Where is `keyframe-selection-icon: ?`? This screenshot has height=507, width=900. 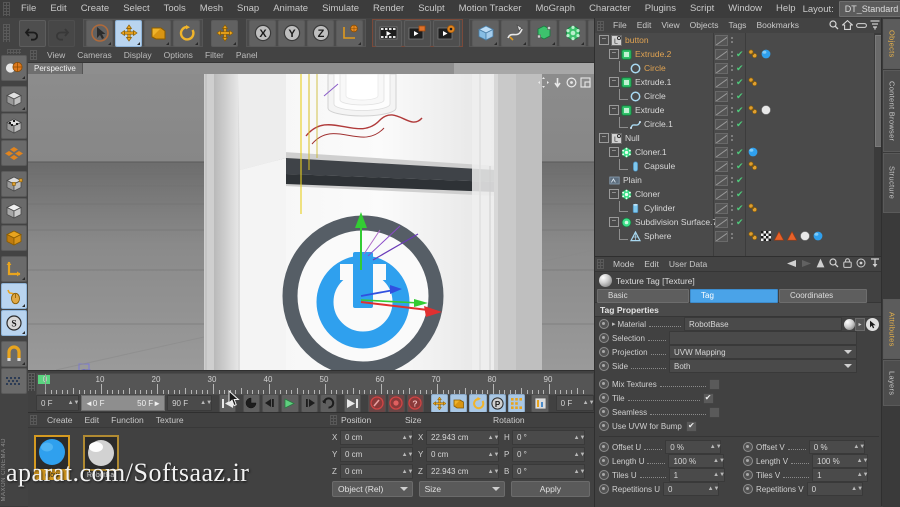 keyframe-selection-icon: ? is located at coordinates (415, 403).